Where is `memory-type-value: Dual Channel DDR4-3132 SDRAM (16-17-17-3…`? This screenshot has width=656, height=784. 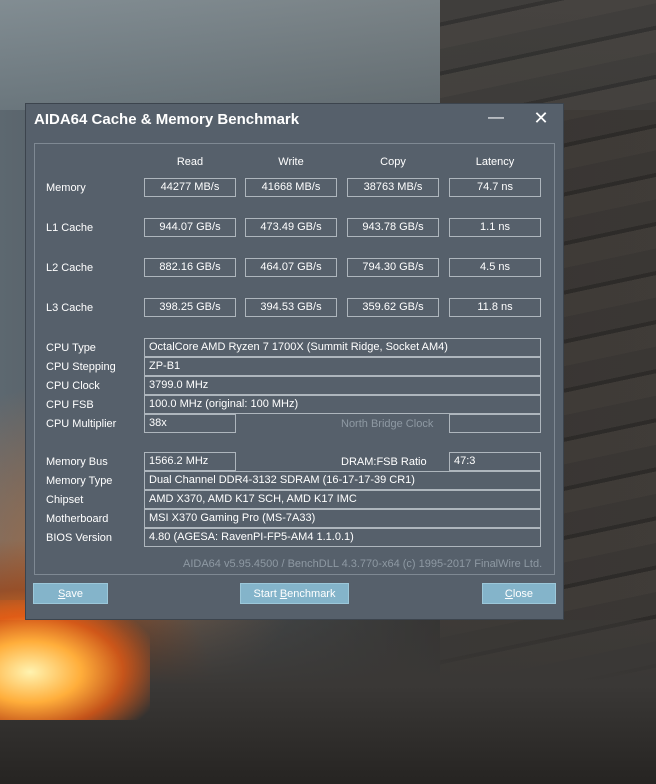
memory-type-value: Dual Channel DDR4-3132 SDRAM (16-17-17-3… is located at coordinates (342, 480).